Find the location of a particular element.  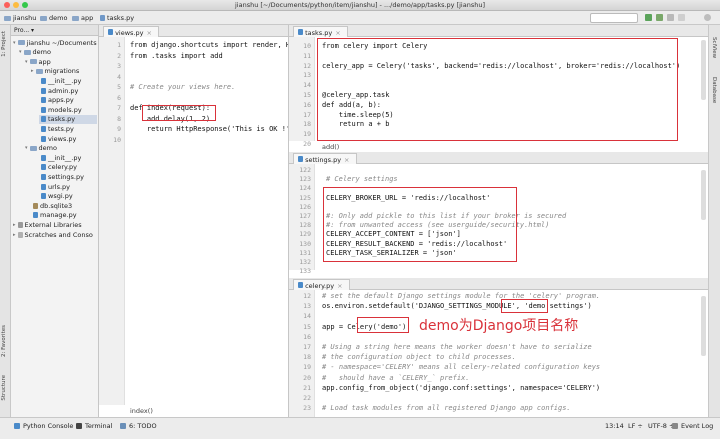

settings-scrollbar is located at coordinates (703, 195).